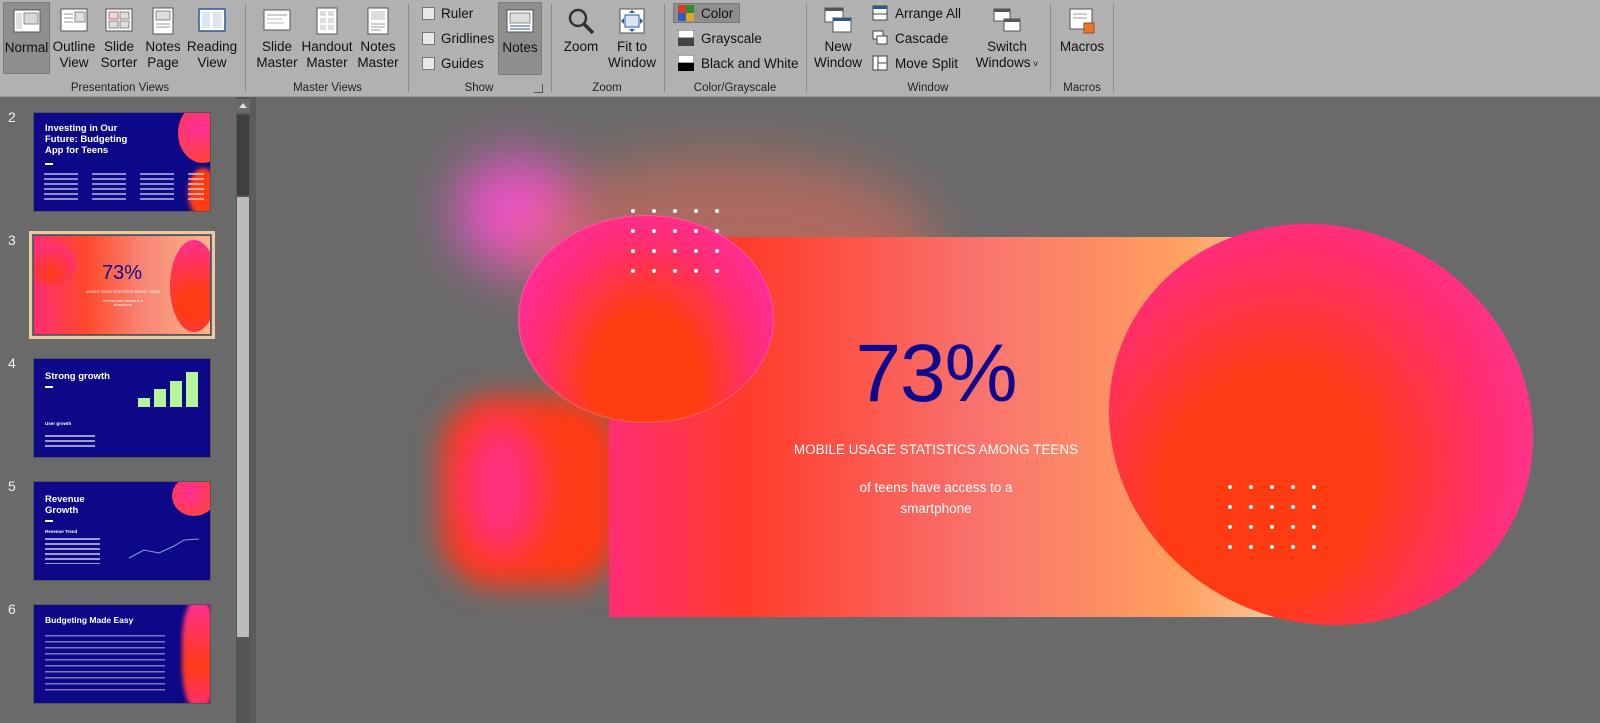 Image resolution: width=1600 pixels, height=723 pixels. Describe the element at coordinates (378, 62) in the screenshot. I see `notes-master-label-2: Master` at that location.